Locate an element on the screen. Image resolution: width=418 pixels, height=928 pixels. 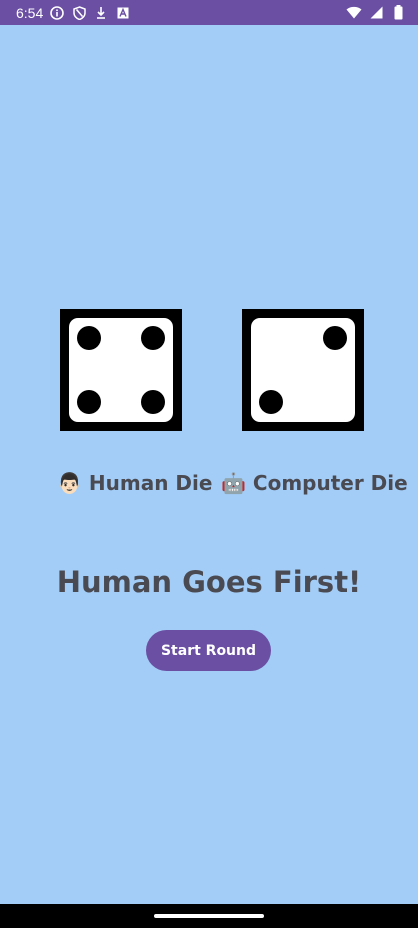
computer-die-face is located at coordinates (303, 370).